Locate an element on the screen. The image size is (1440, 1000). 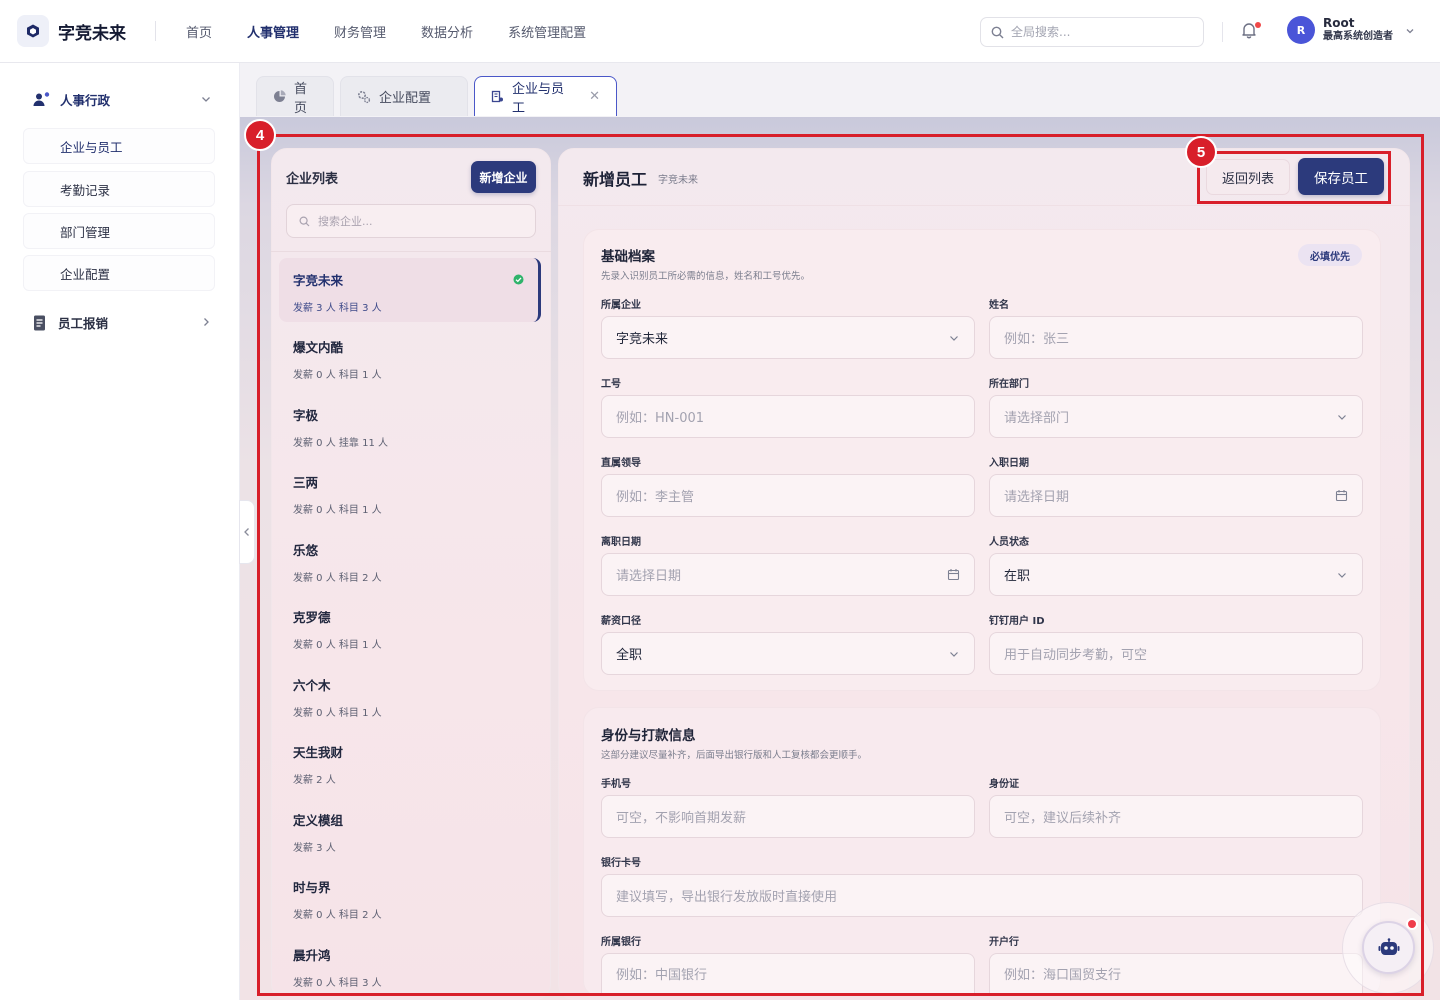
settings-icon is located at coordinates (364, 97).